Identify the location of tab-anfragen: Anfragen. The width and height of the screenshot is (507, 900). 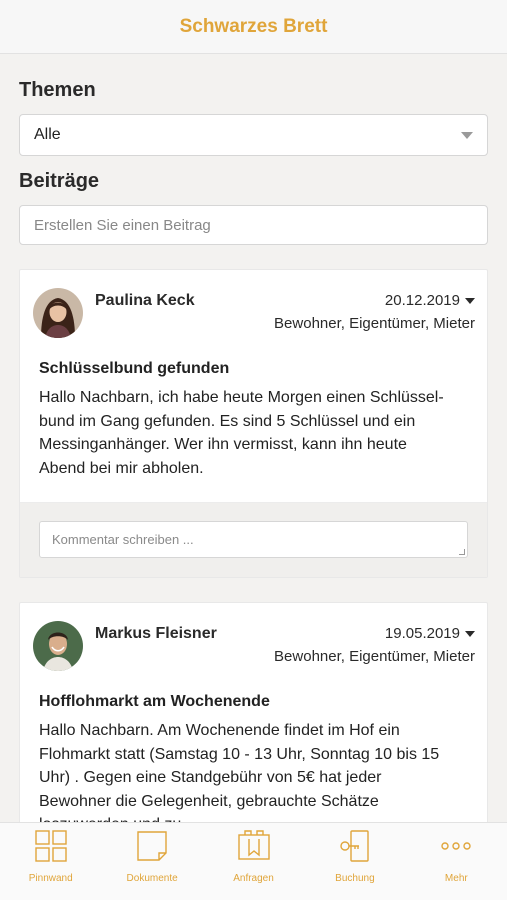
(253, 861).